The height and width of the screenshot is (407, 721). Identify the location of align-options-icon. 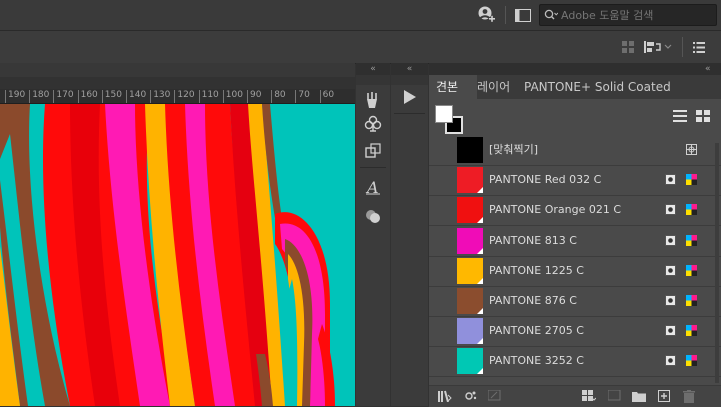
(659, 47).